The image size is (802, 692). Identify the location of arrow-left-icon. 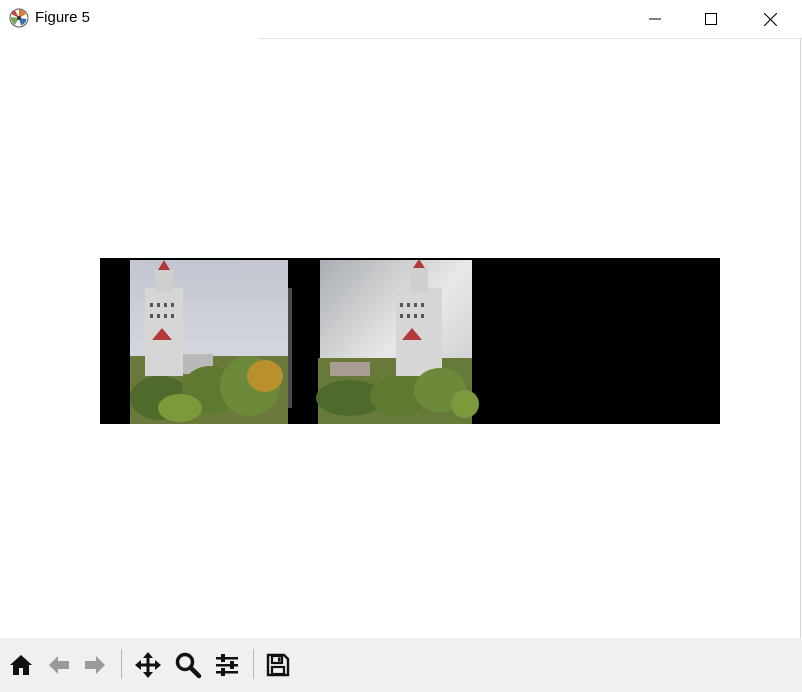
(59, 665).